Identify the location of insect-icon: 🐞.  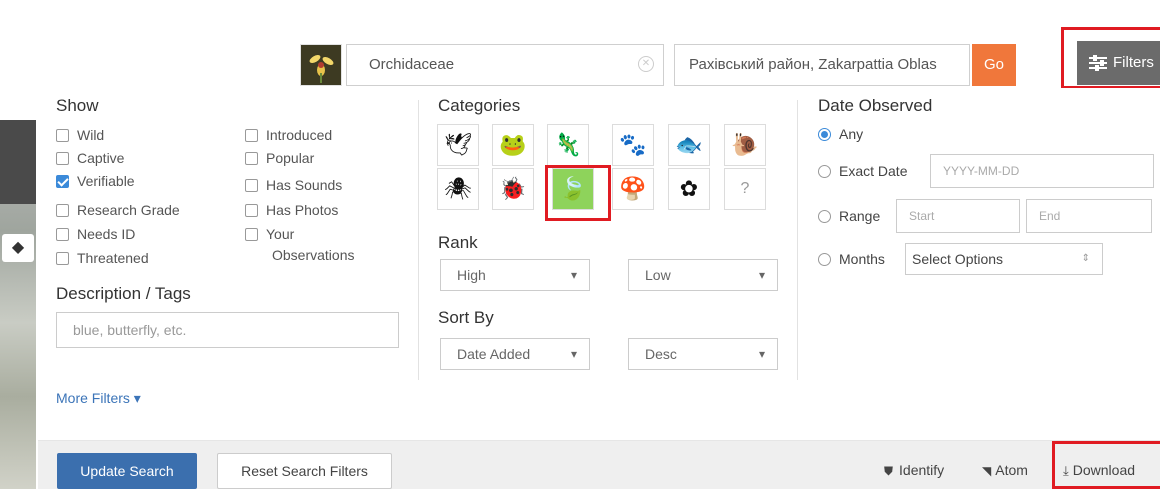
(513, 189).